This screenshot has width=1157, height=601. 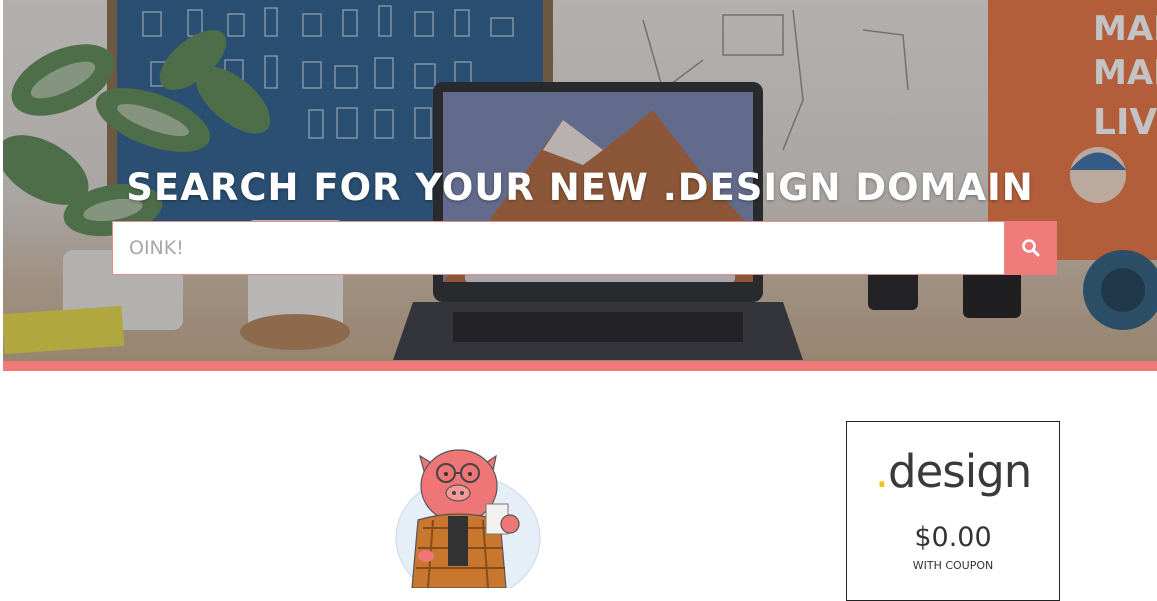 I want to click on tld-price: $0.00, so click(x=953, y=537).